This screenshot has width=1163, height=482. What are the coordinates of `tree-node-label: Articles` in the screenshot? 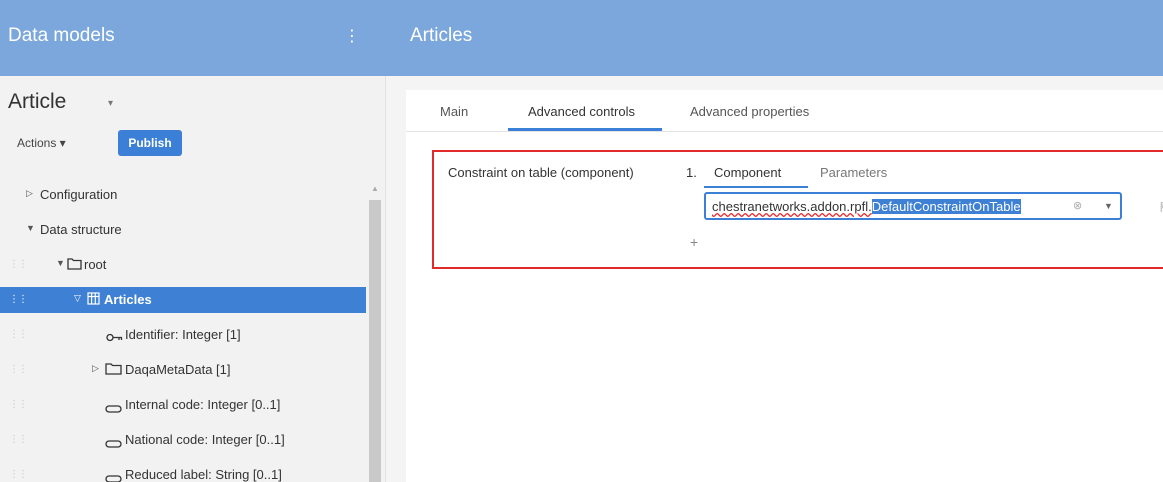 It's located at (128, 299).